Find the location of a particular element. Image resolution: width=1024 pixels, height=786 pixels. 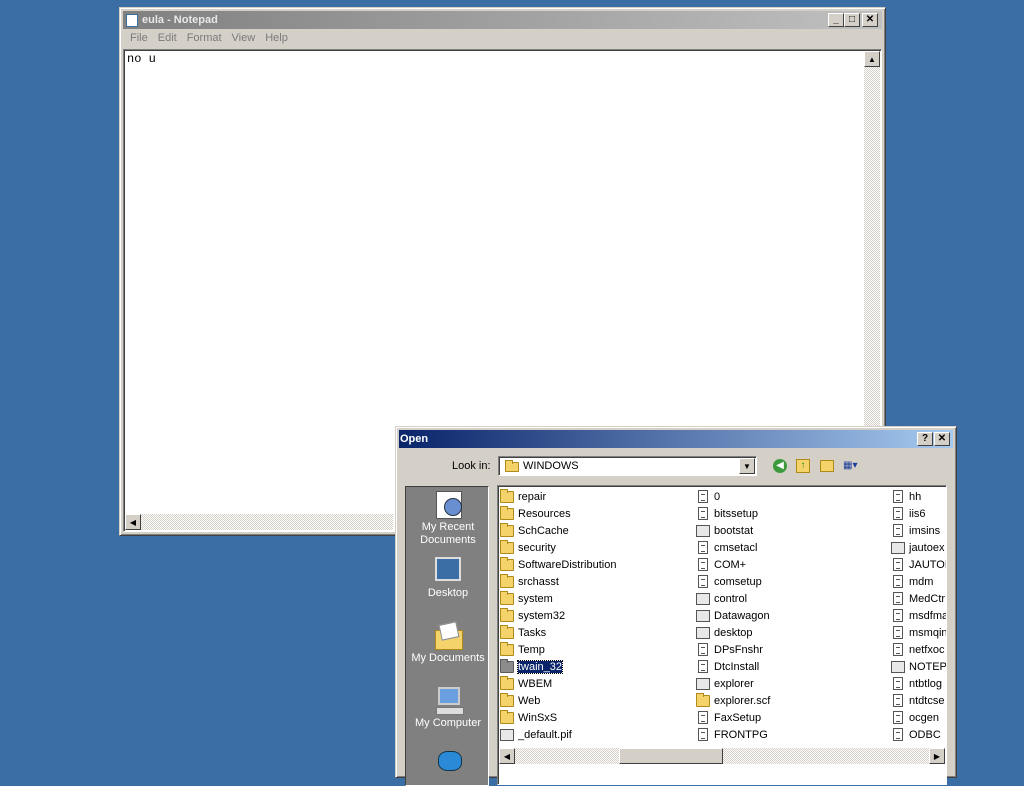

file-item: MedCtr is located at coordinates (918, 598).